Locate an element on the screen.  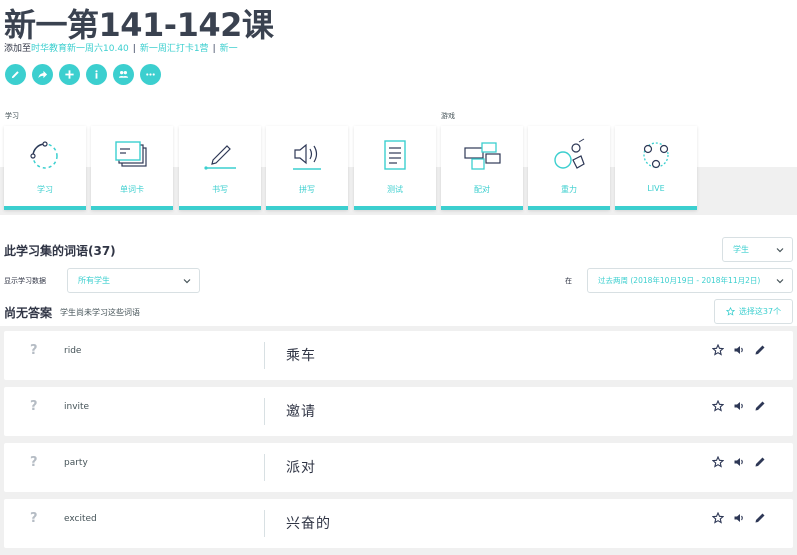
term-definition: 乘车 is located at coordinates (301, 356).